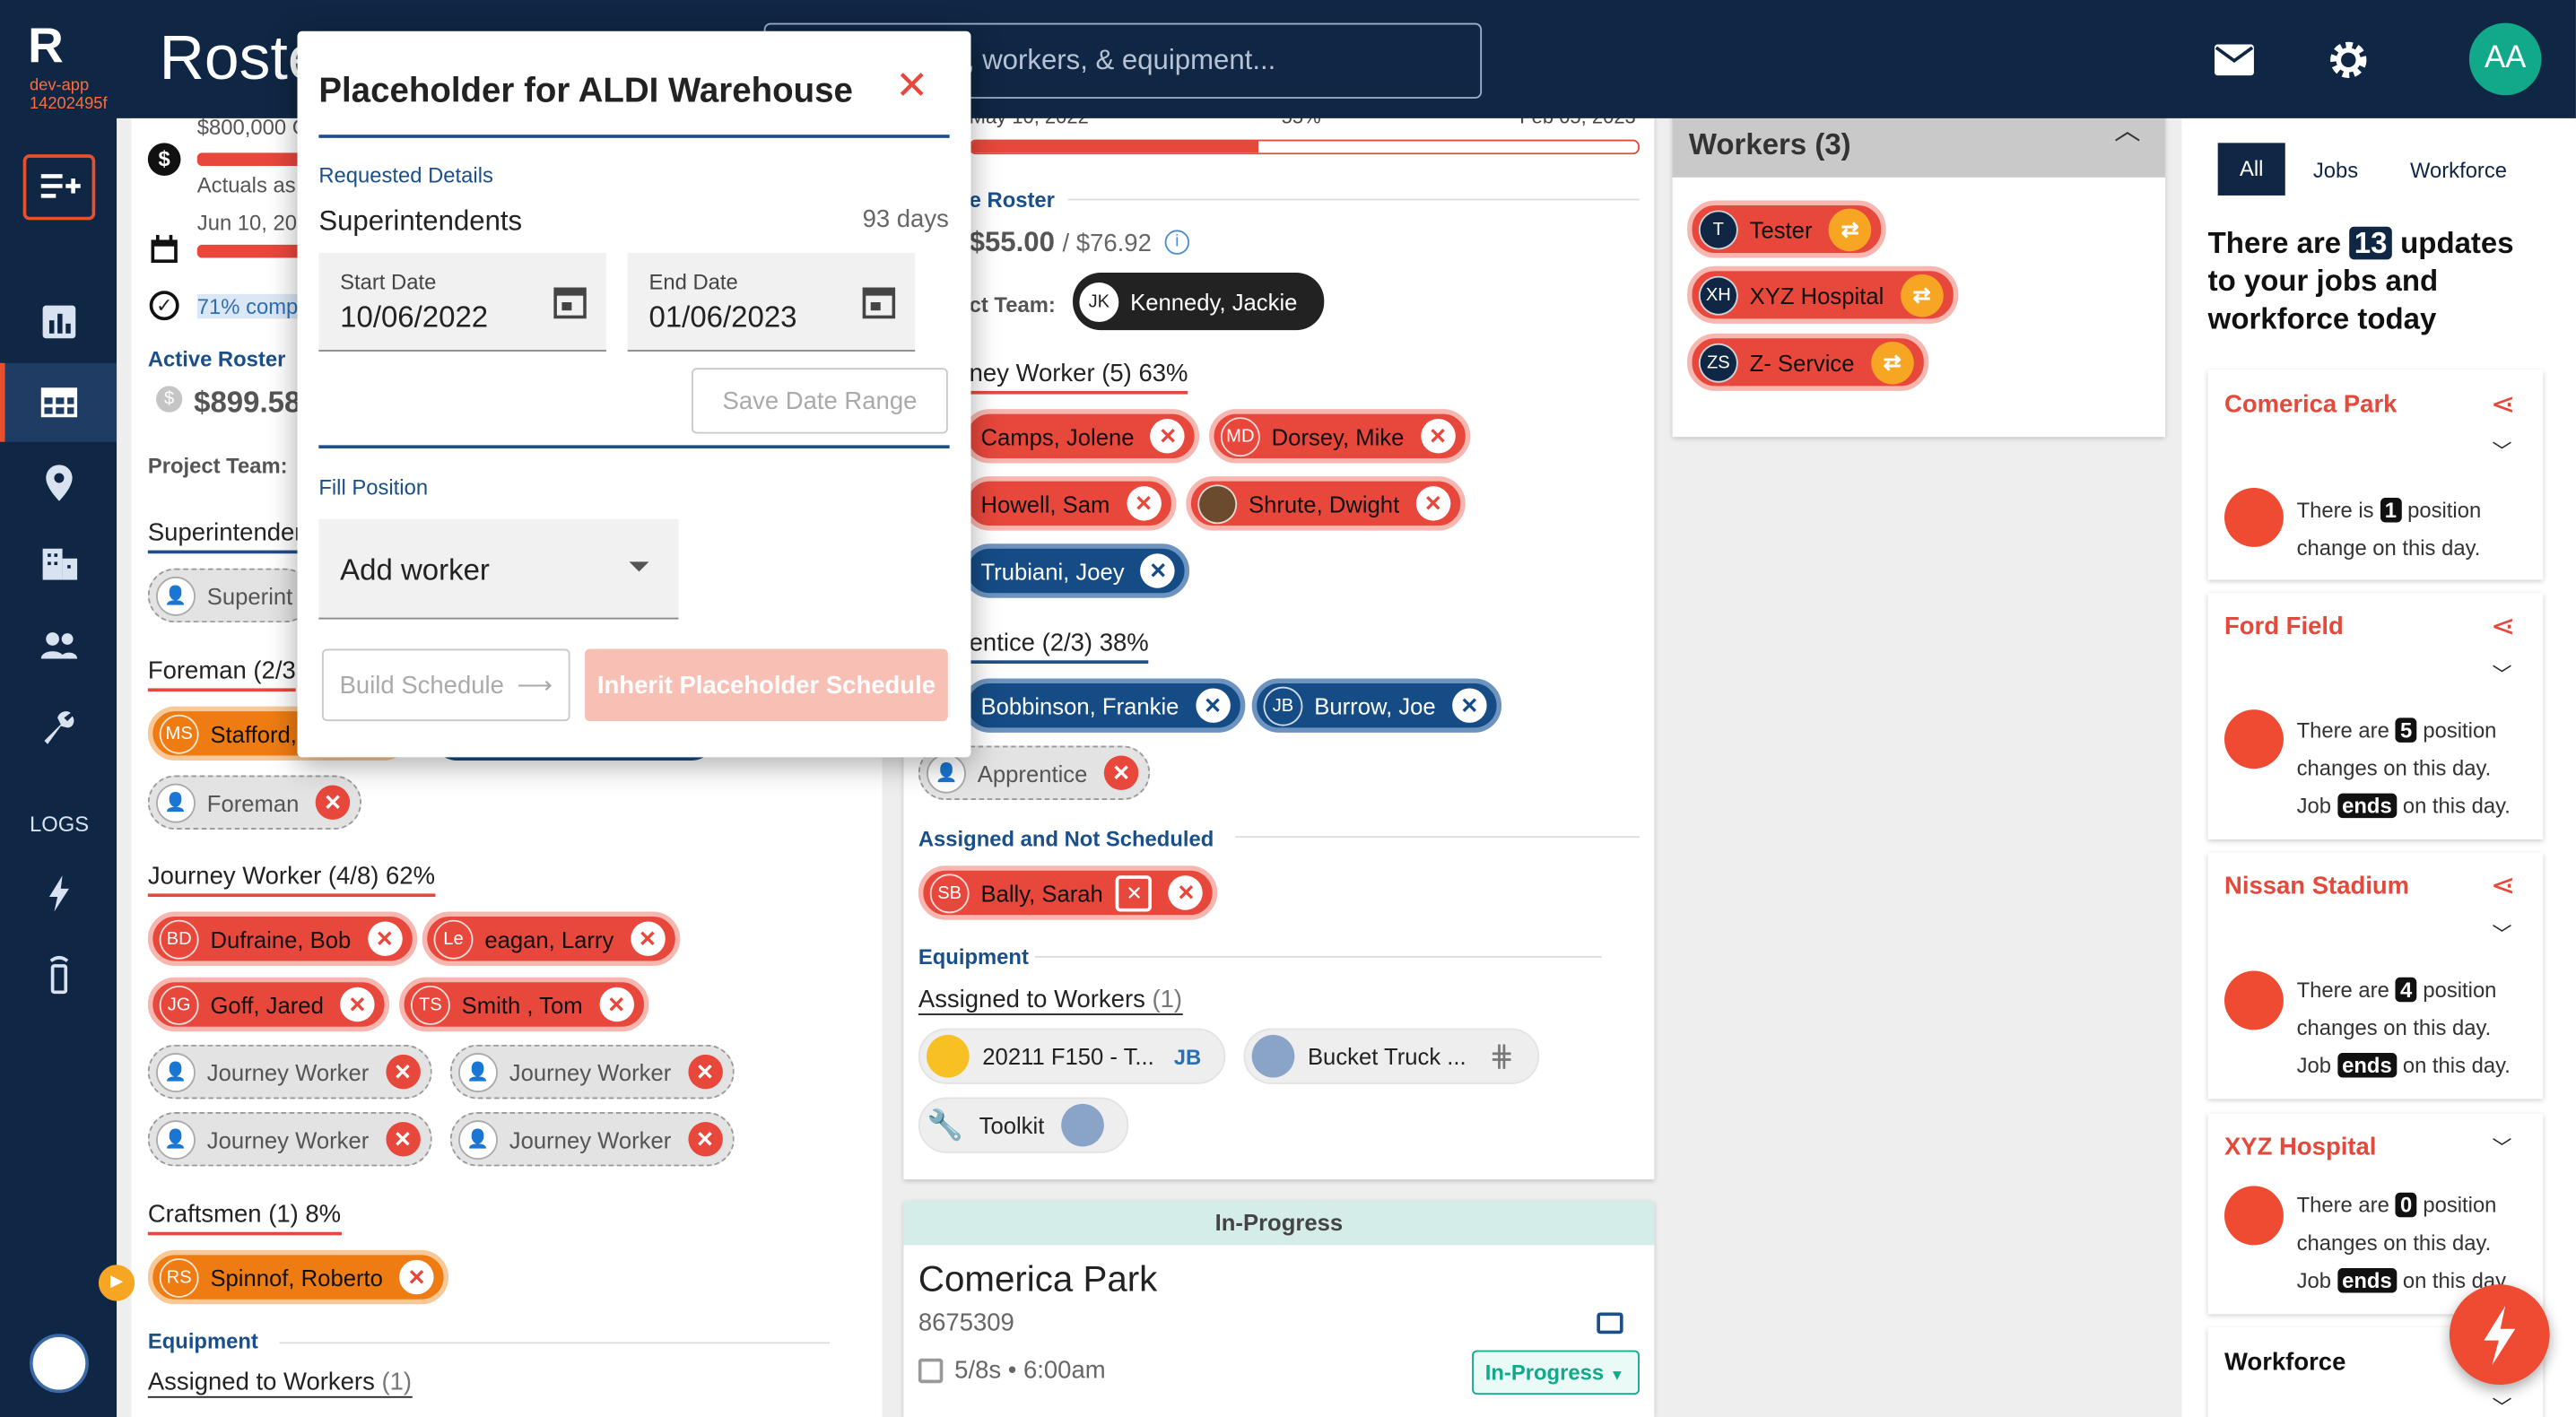 This screenshot has height=1417, width=2576. Describe the element at coordinates (453, 939) in the screenshot. I see `avatar: Le` at that location.